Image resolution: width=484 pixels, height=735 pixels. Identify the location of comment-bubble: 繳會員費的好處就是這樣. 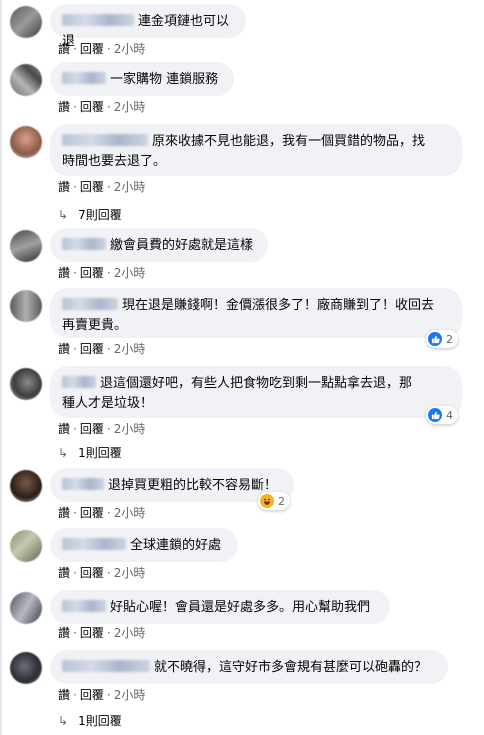
(159, 245).